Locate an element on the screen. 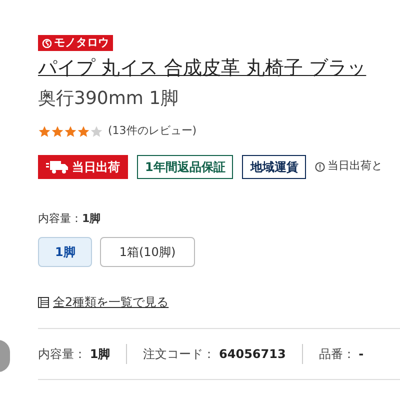 This screenshot has width=400, height=400. product-title: パイプ 丸イス 合成皮革 丸椅子 ブラッ is located at coordinates (202, 68).